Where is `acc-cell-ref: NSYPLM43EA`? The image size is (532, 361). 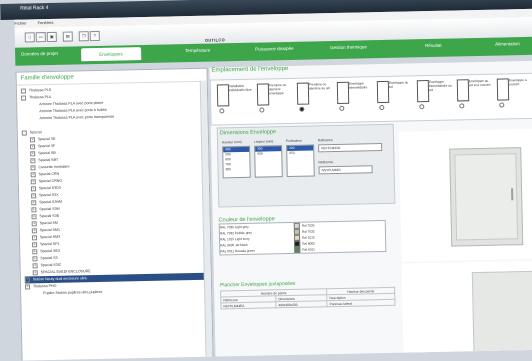 acc-cell-ref: NSYPLM43EA is located at coordinates (248, 305).